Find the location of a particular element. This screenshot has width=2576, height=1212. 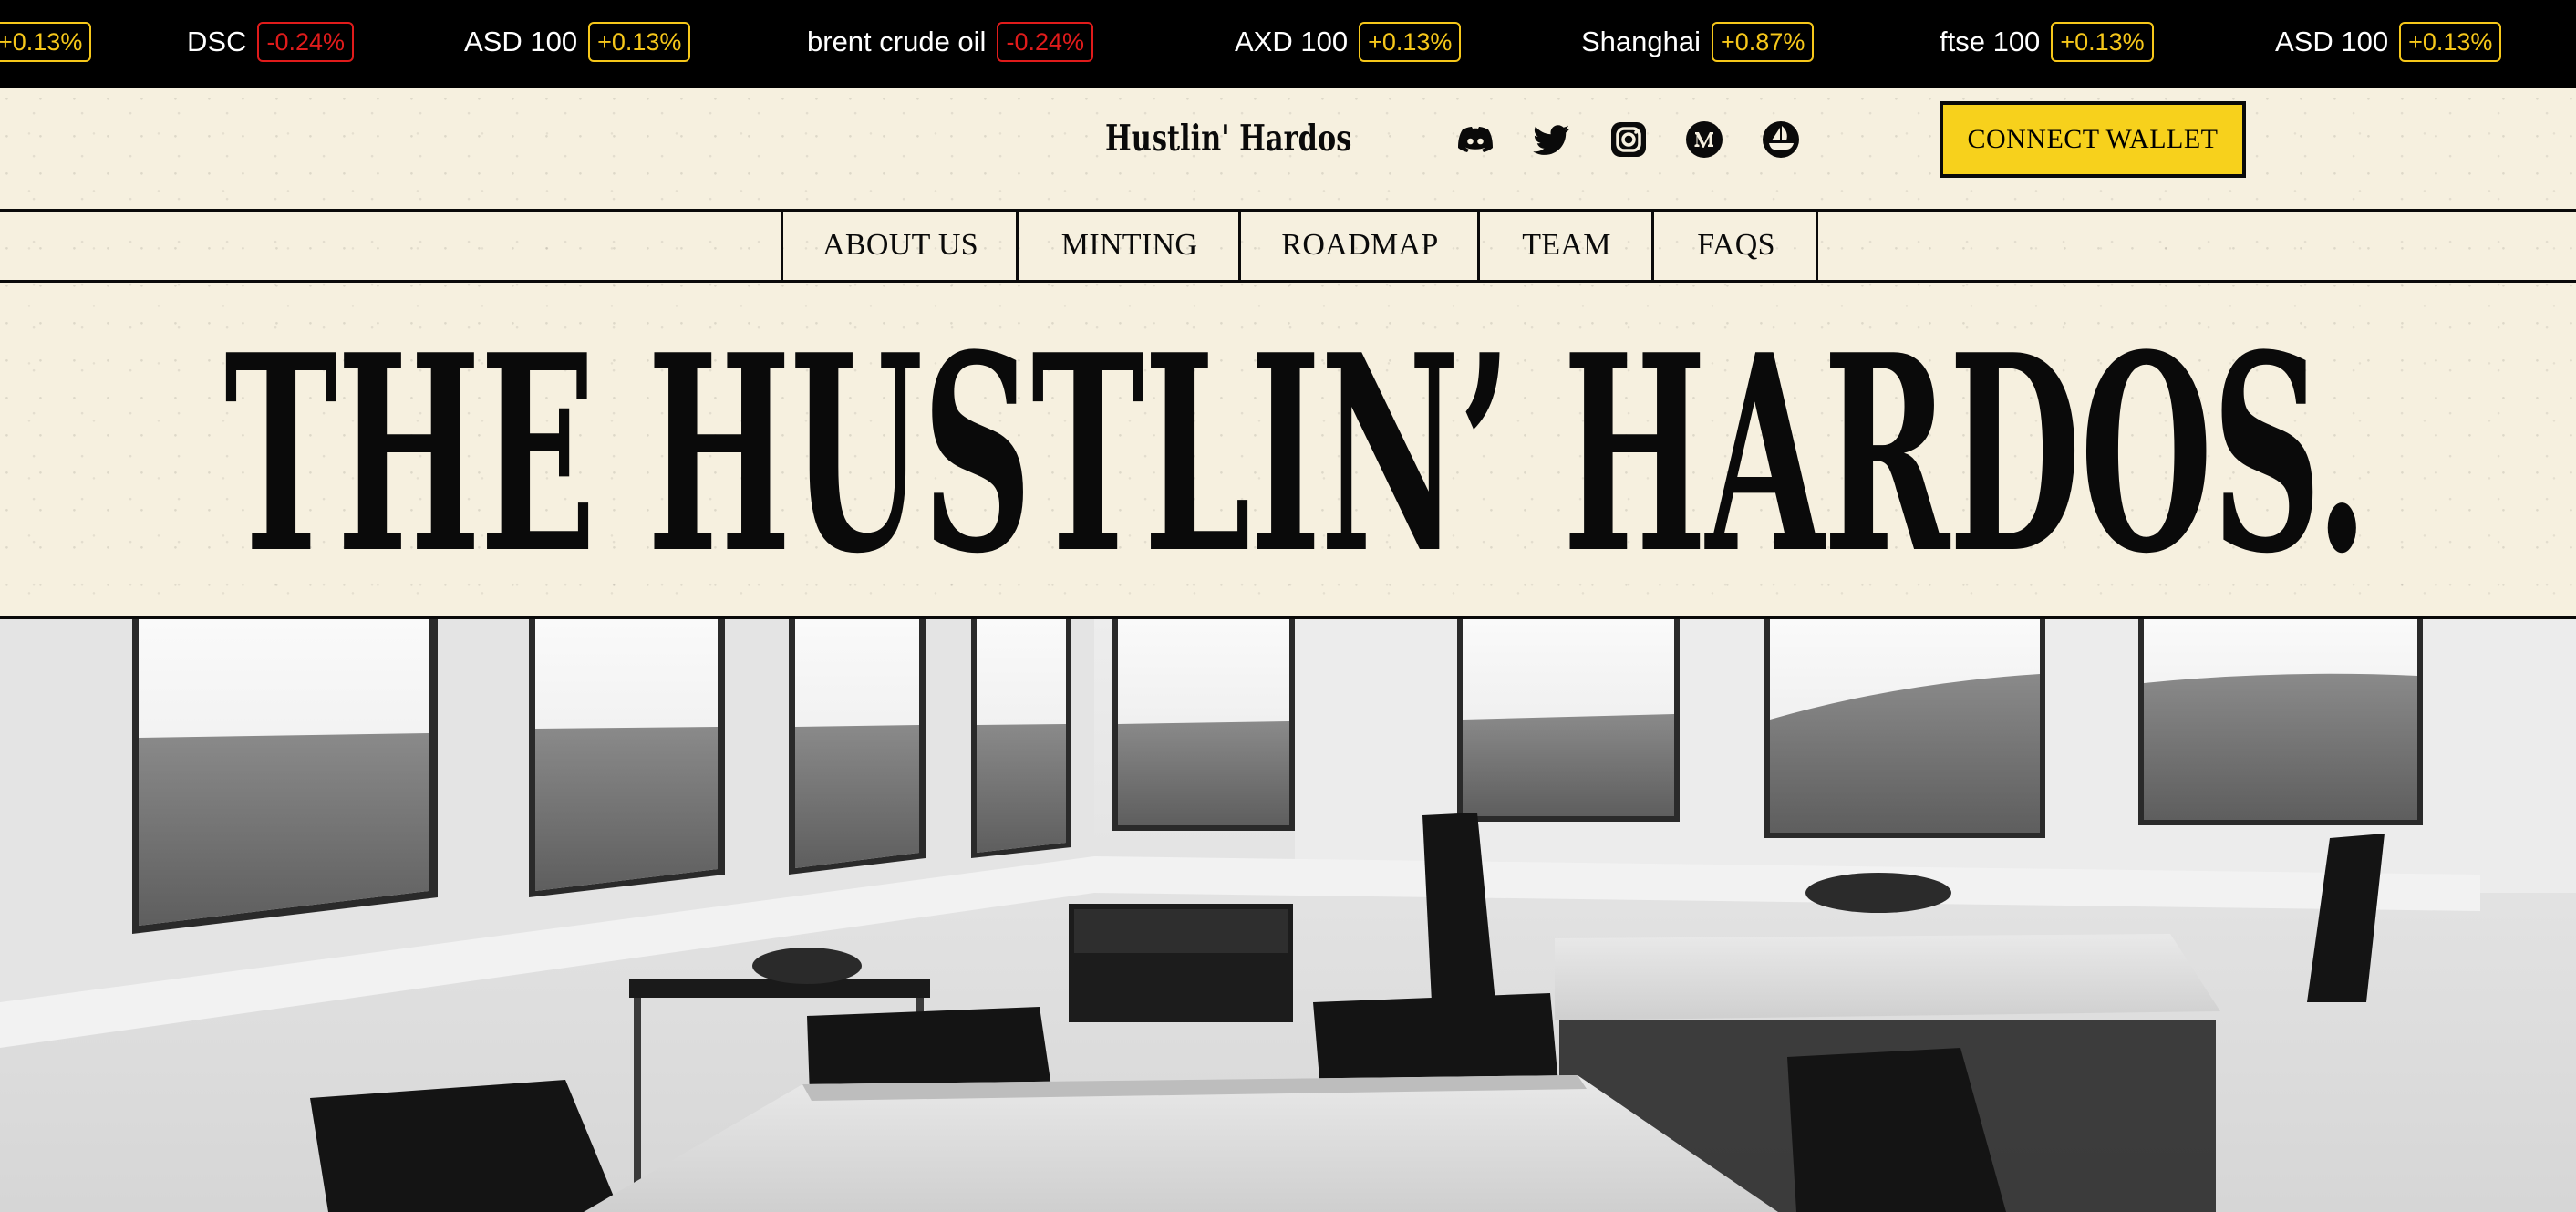

nav-about-us: ABOUT US is located at coordinates (899, 245).